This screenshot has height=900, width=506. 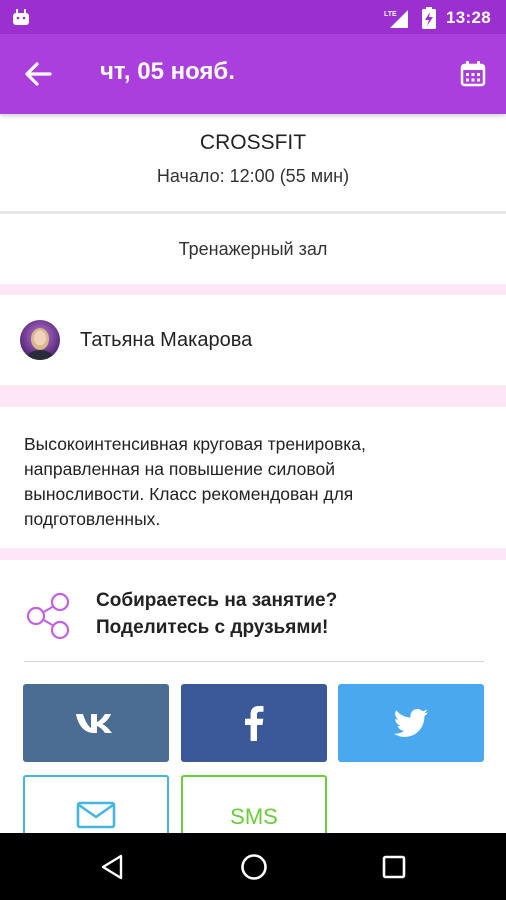 I want to click on status-time: 13:28, so click(x=468, y=17).